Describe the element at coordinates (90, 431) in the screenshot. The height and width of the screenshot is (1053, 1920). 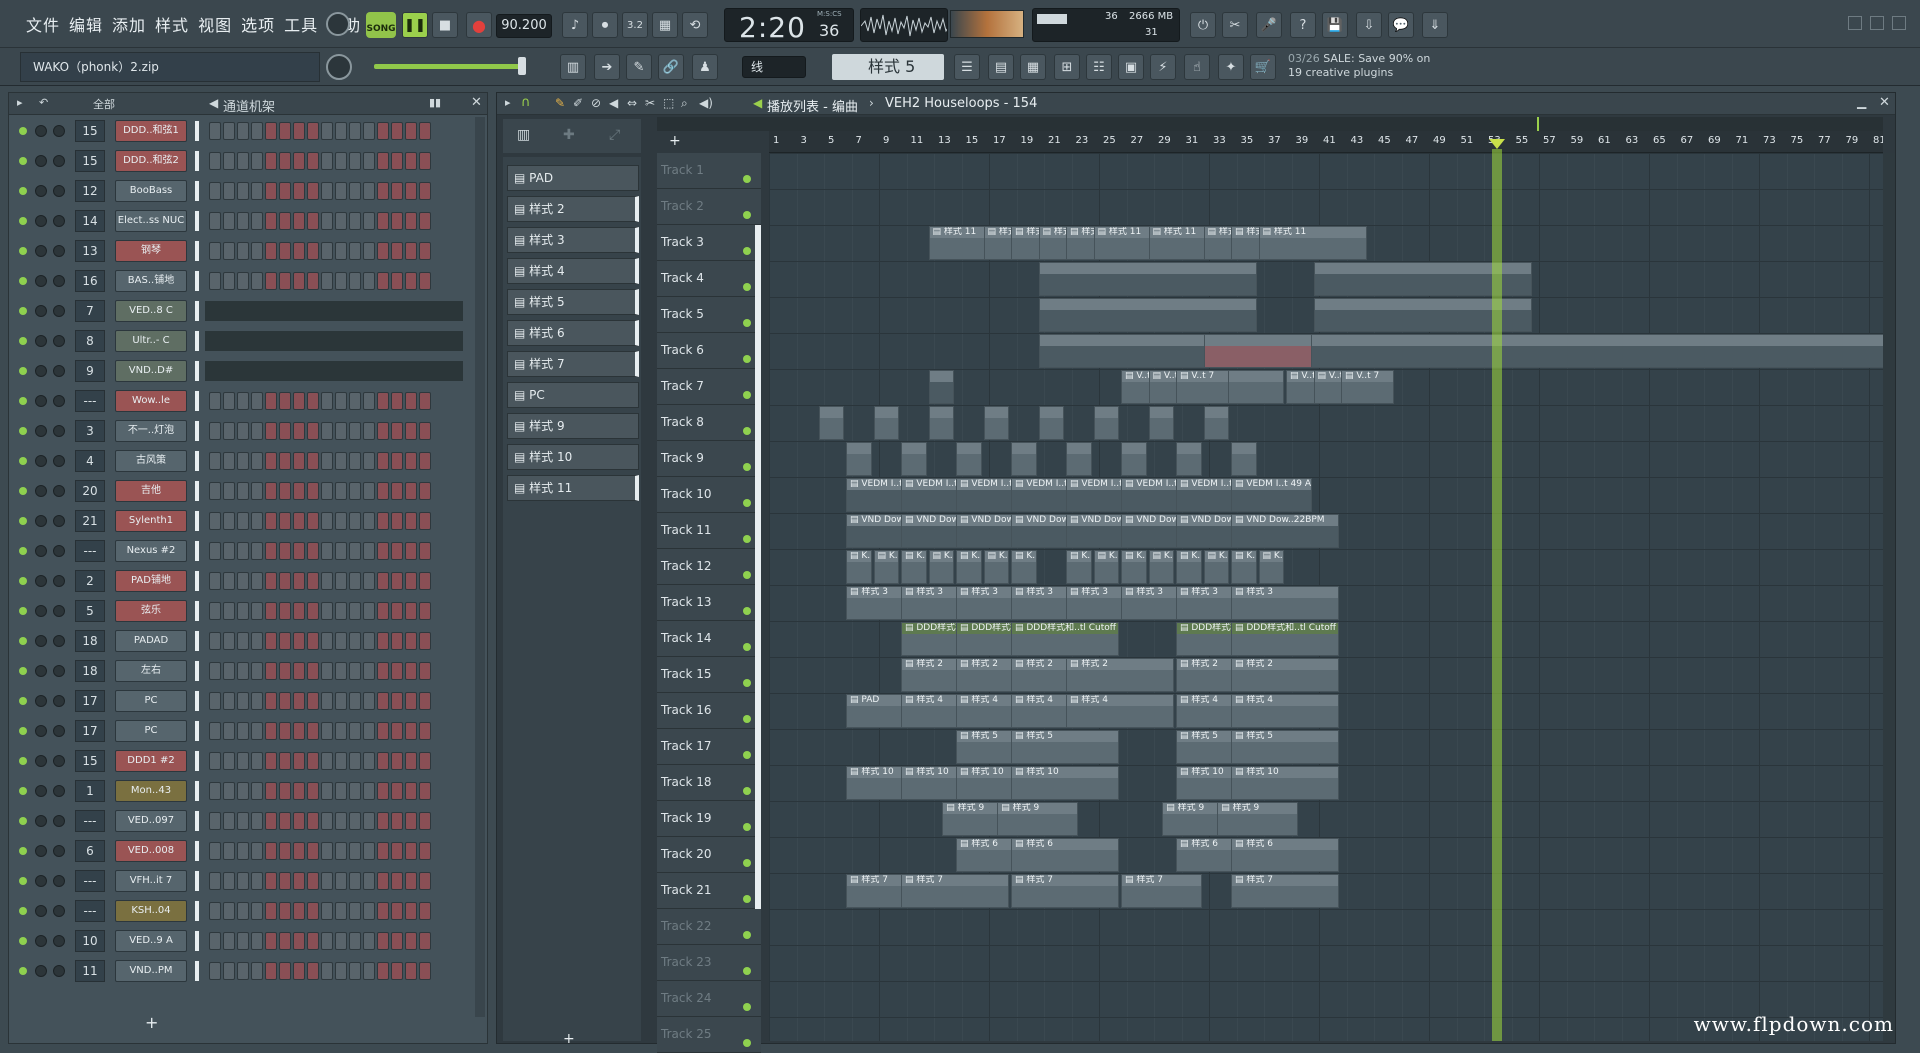
I see `channel-mixer-track: 3` at that location.